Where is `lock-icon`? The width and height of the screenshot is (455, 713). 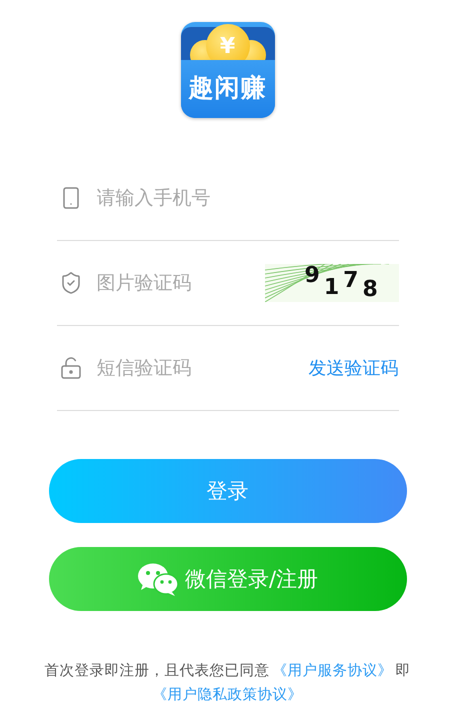 lock-icon is located at coordinates (70, 368).